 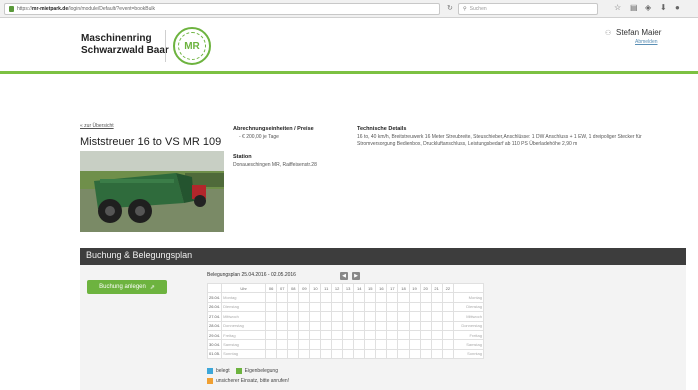 What do you see at coordinates (127, 287) in the screenshot?
I see `create-booking-button: Buchung anlegen ⇗` at bounding box center [127, 287].